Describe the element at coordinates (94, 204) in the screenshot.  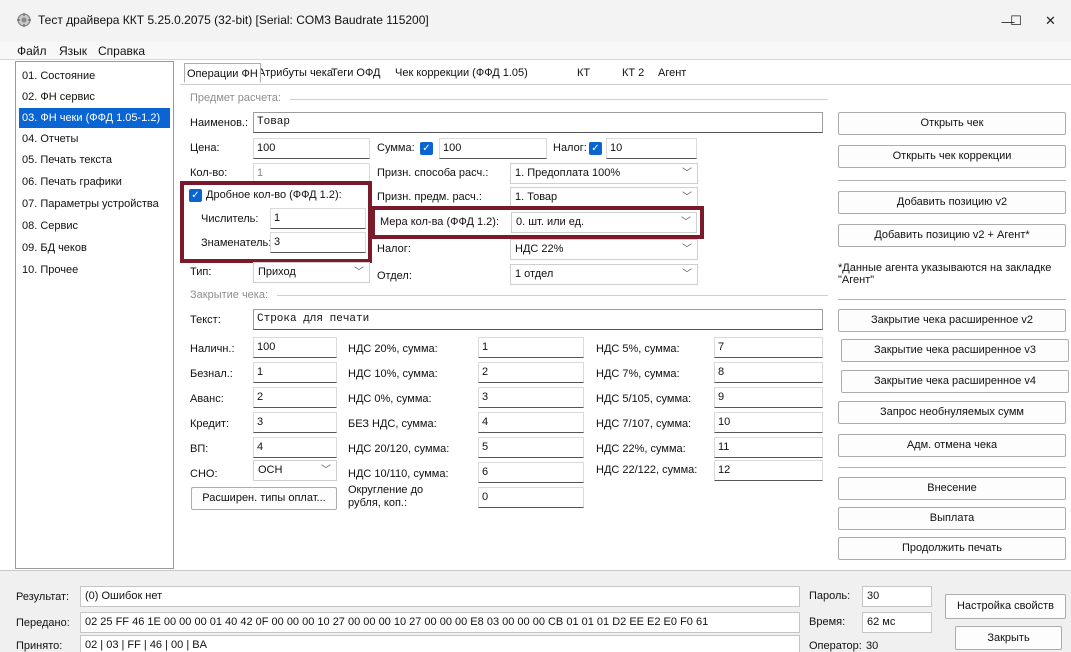
I see `sidebar-item-device-params: 07. Параметры устройства` at that location.